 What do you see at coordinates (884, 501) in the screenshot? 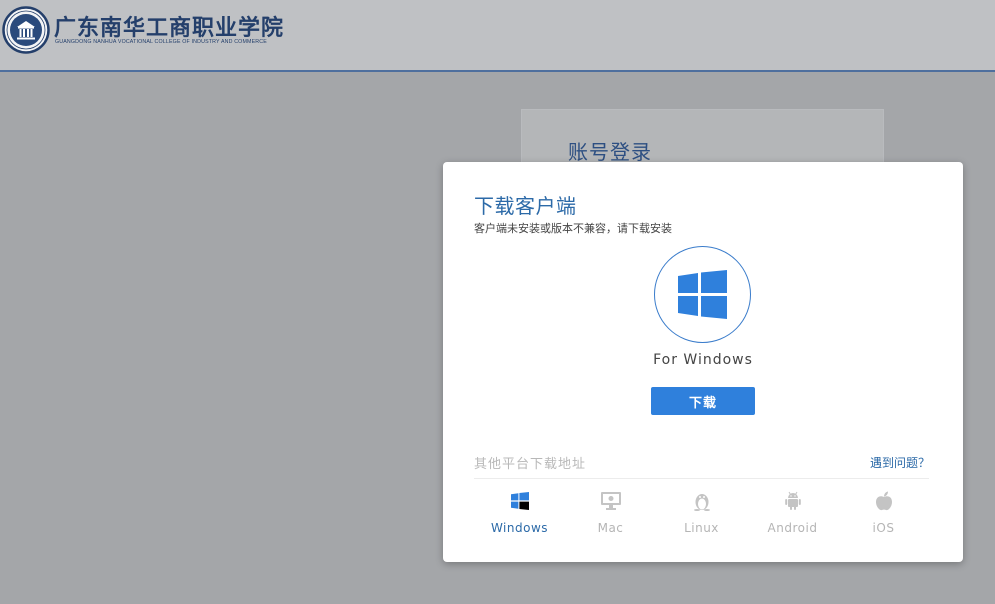
I see `apple-icon` at bounding box center [884, 501].